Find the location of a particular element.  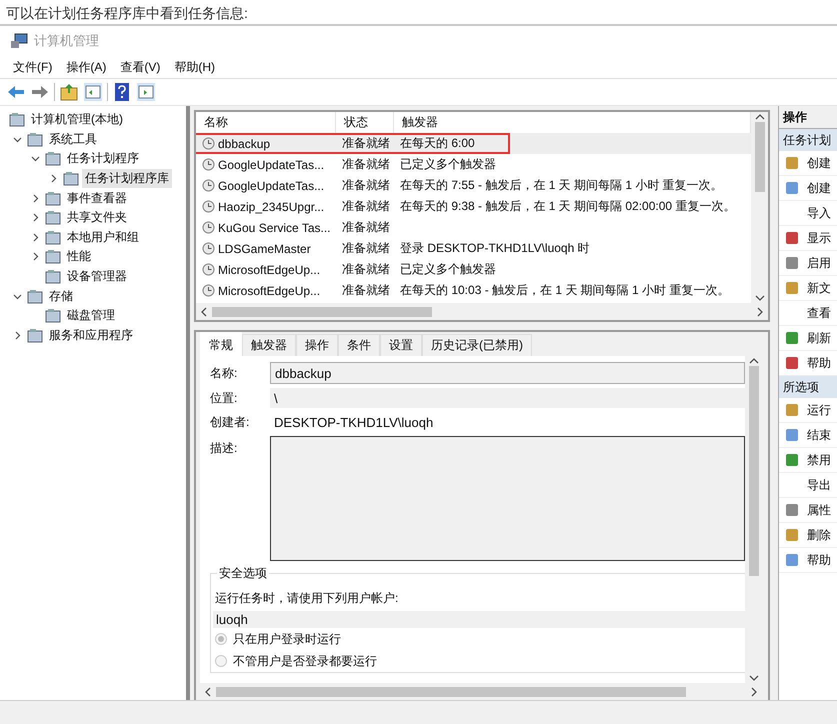

tab: 设置 is located at coordinates (401, 345).